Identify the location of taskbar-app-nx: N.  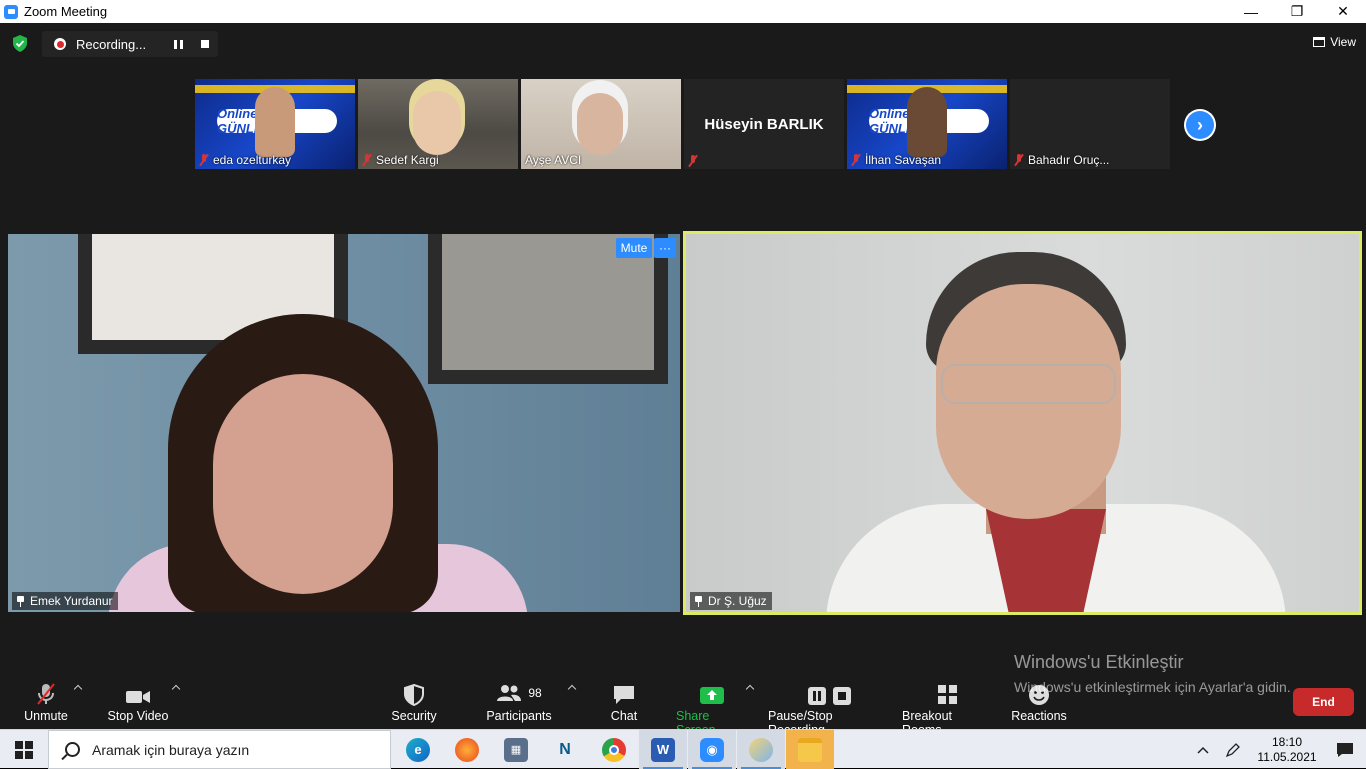
(565, 749).